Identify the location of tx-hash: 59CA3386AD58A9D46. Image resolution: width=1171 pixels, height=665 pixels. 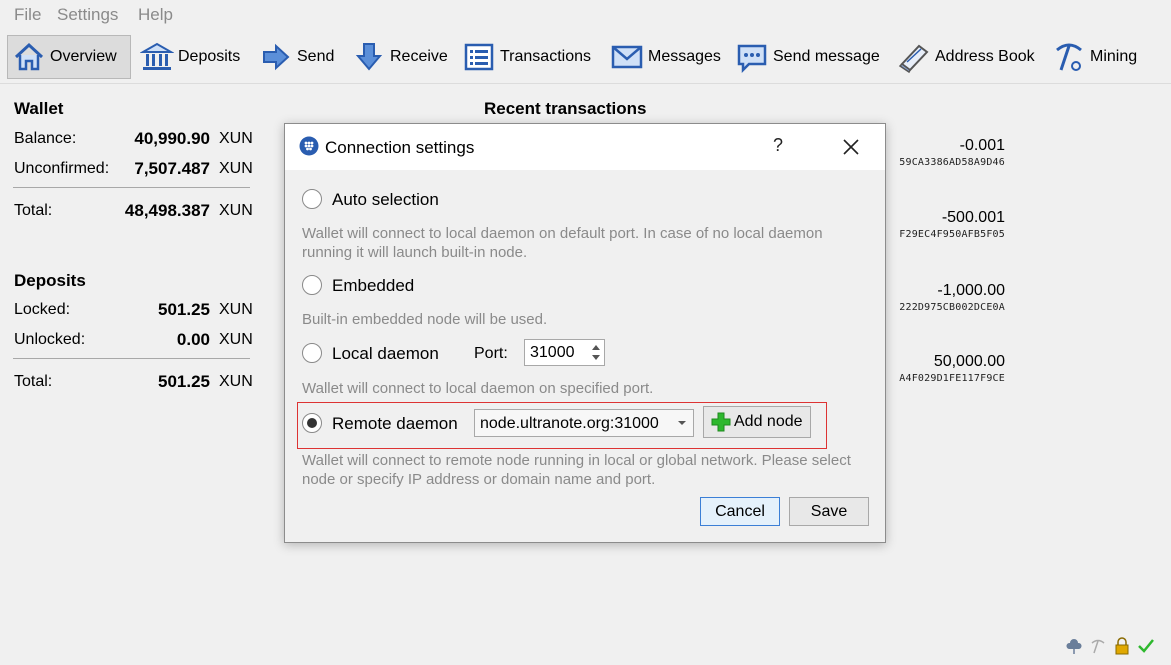
(952, 162).